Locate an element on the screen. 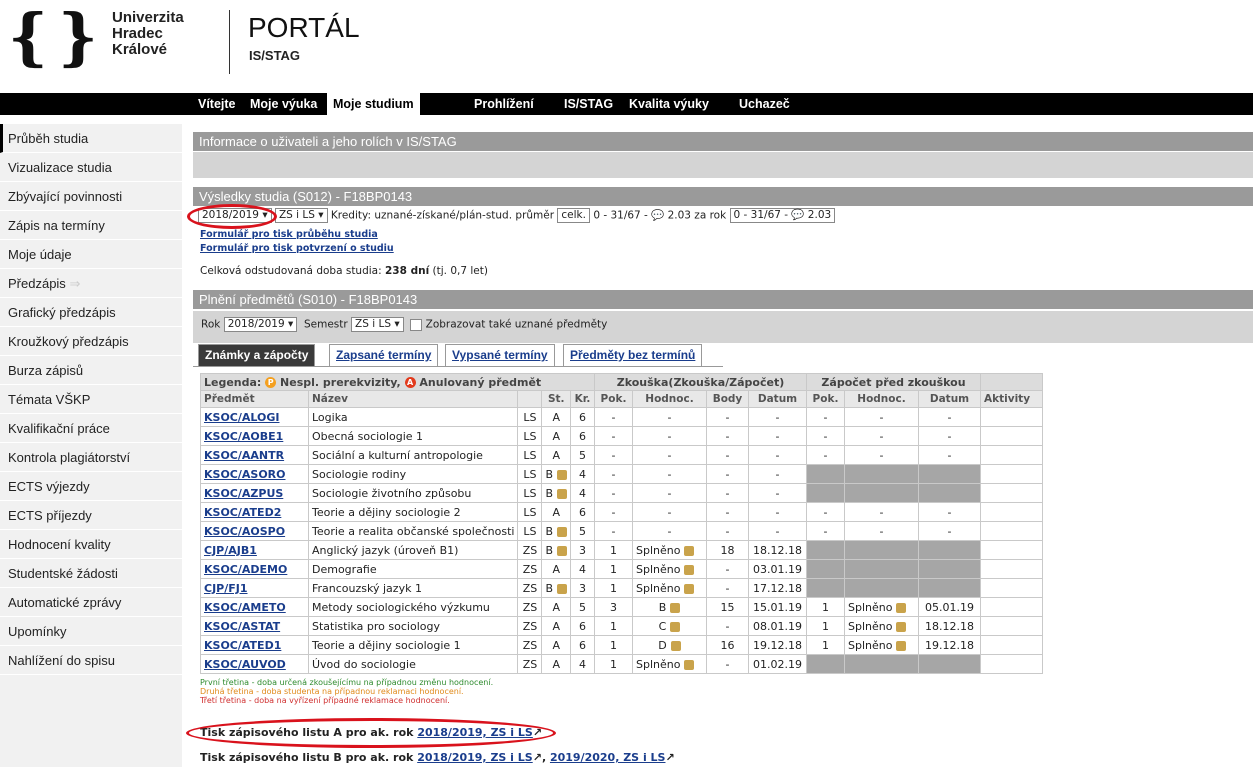 This screenshot has width=1253, height=767. table-cell: Teorie a realita občanské společnosti is located at coordinates (413, 531).